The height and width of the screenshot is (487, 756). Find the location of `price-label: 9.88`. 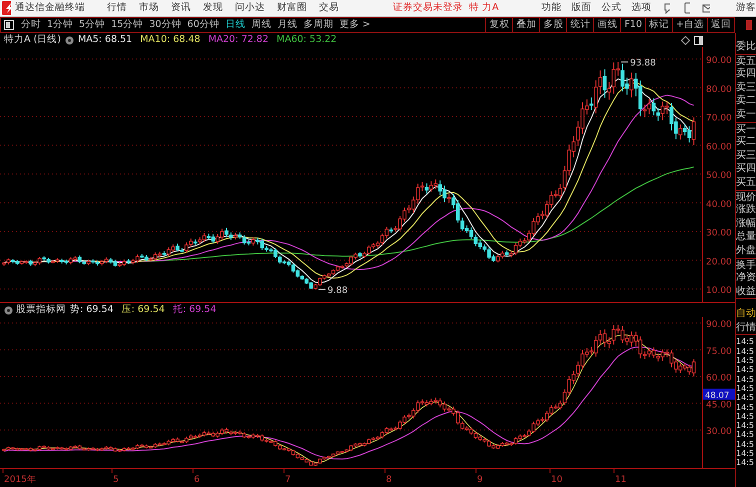

price-label: 9.88 is located at coordinates (338, 291).